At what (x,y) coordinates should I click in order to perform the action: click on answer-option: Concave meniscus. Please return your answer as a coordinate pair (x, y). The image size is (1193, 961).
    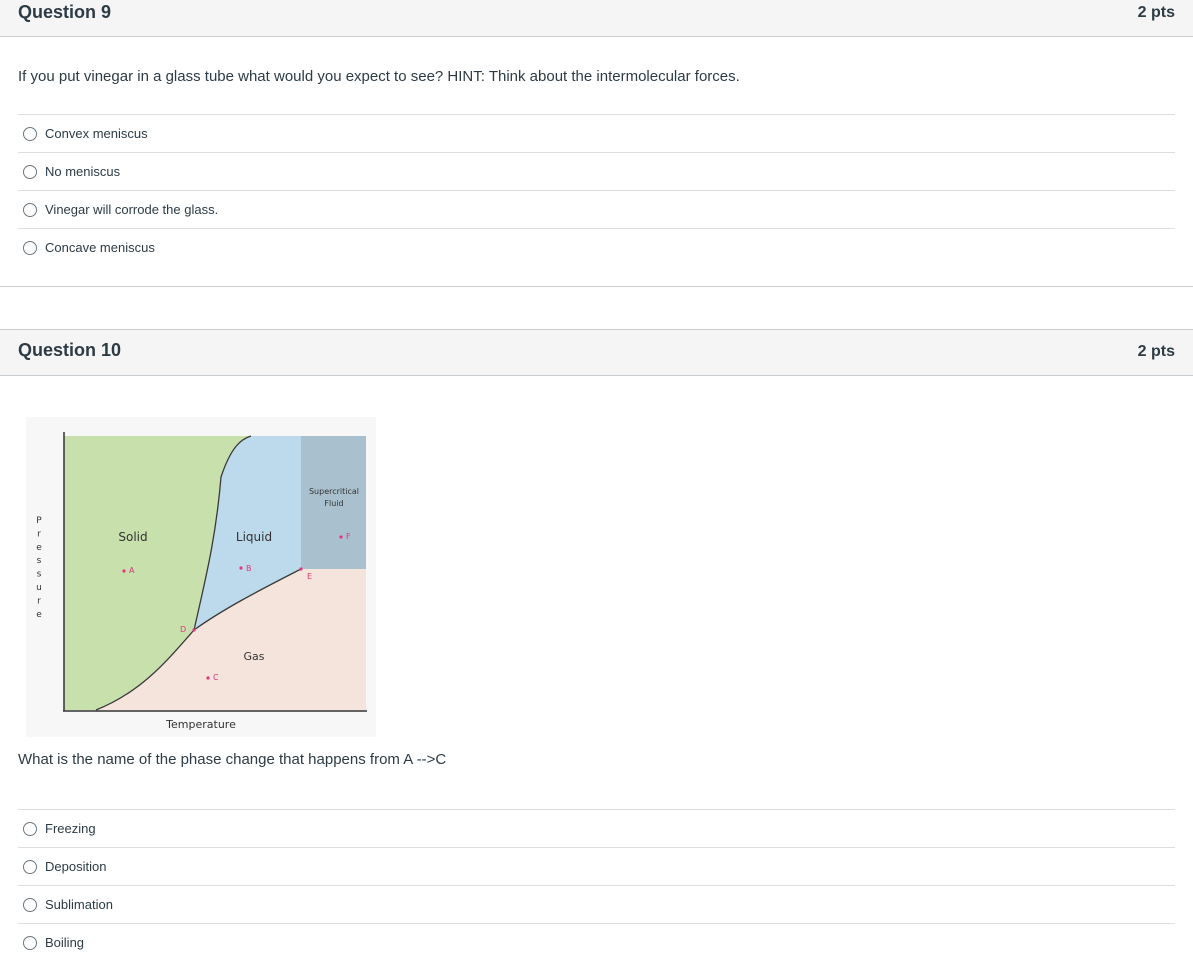
    Looking at the image, I should click on (596, 247).